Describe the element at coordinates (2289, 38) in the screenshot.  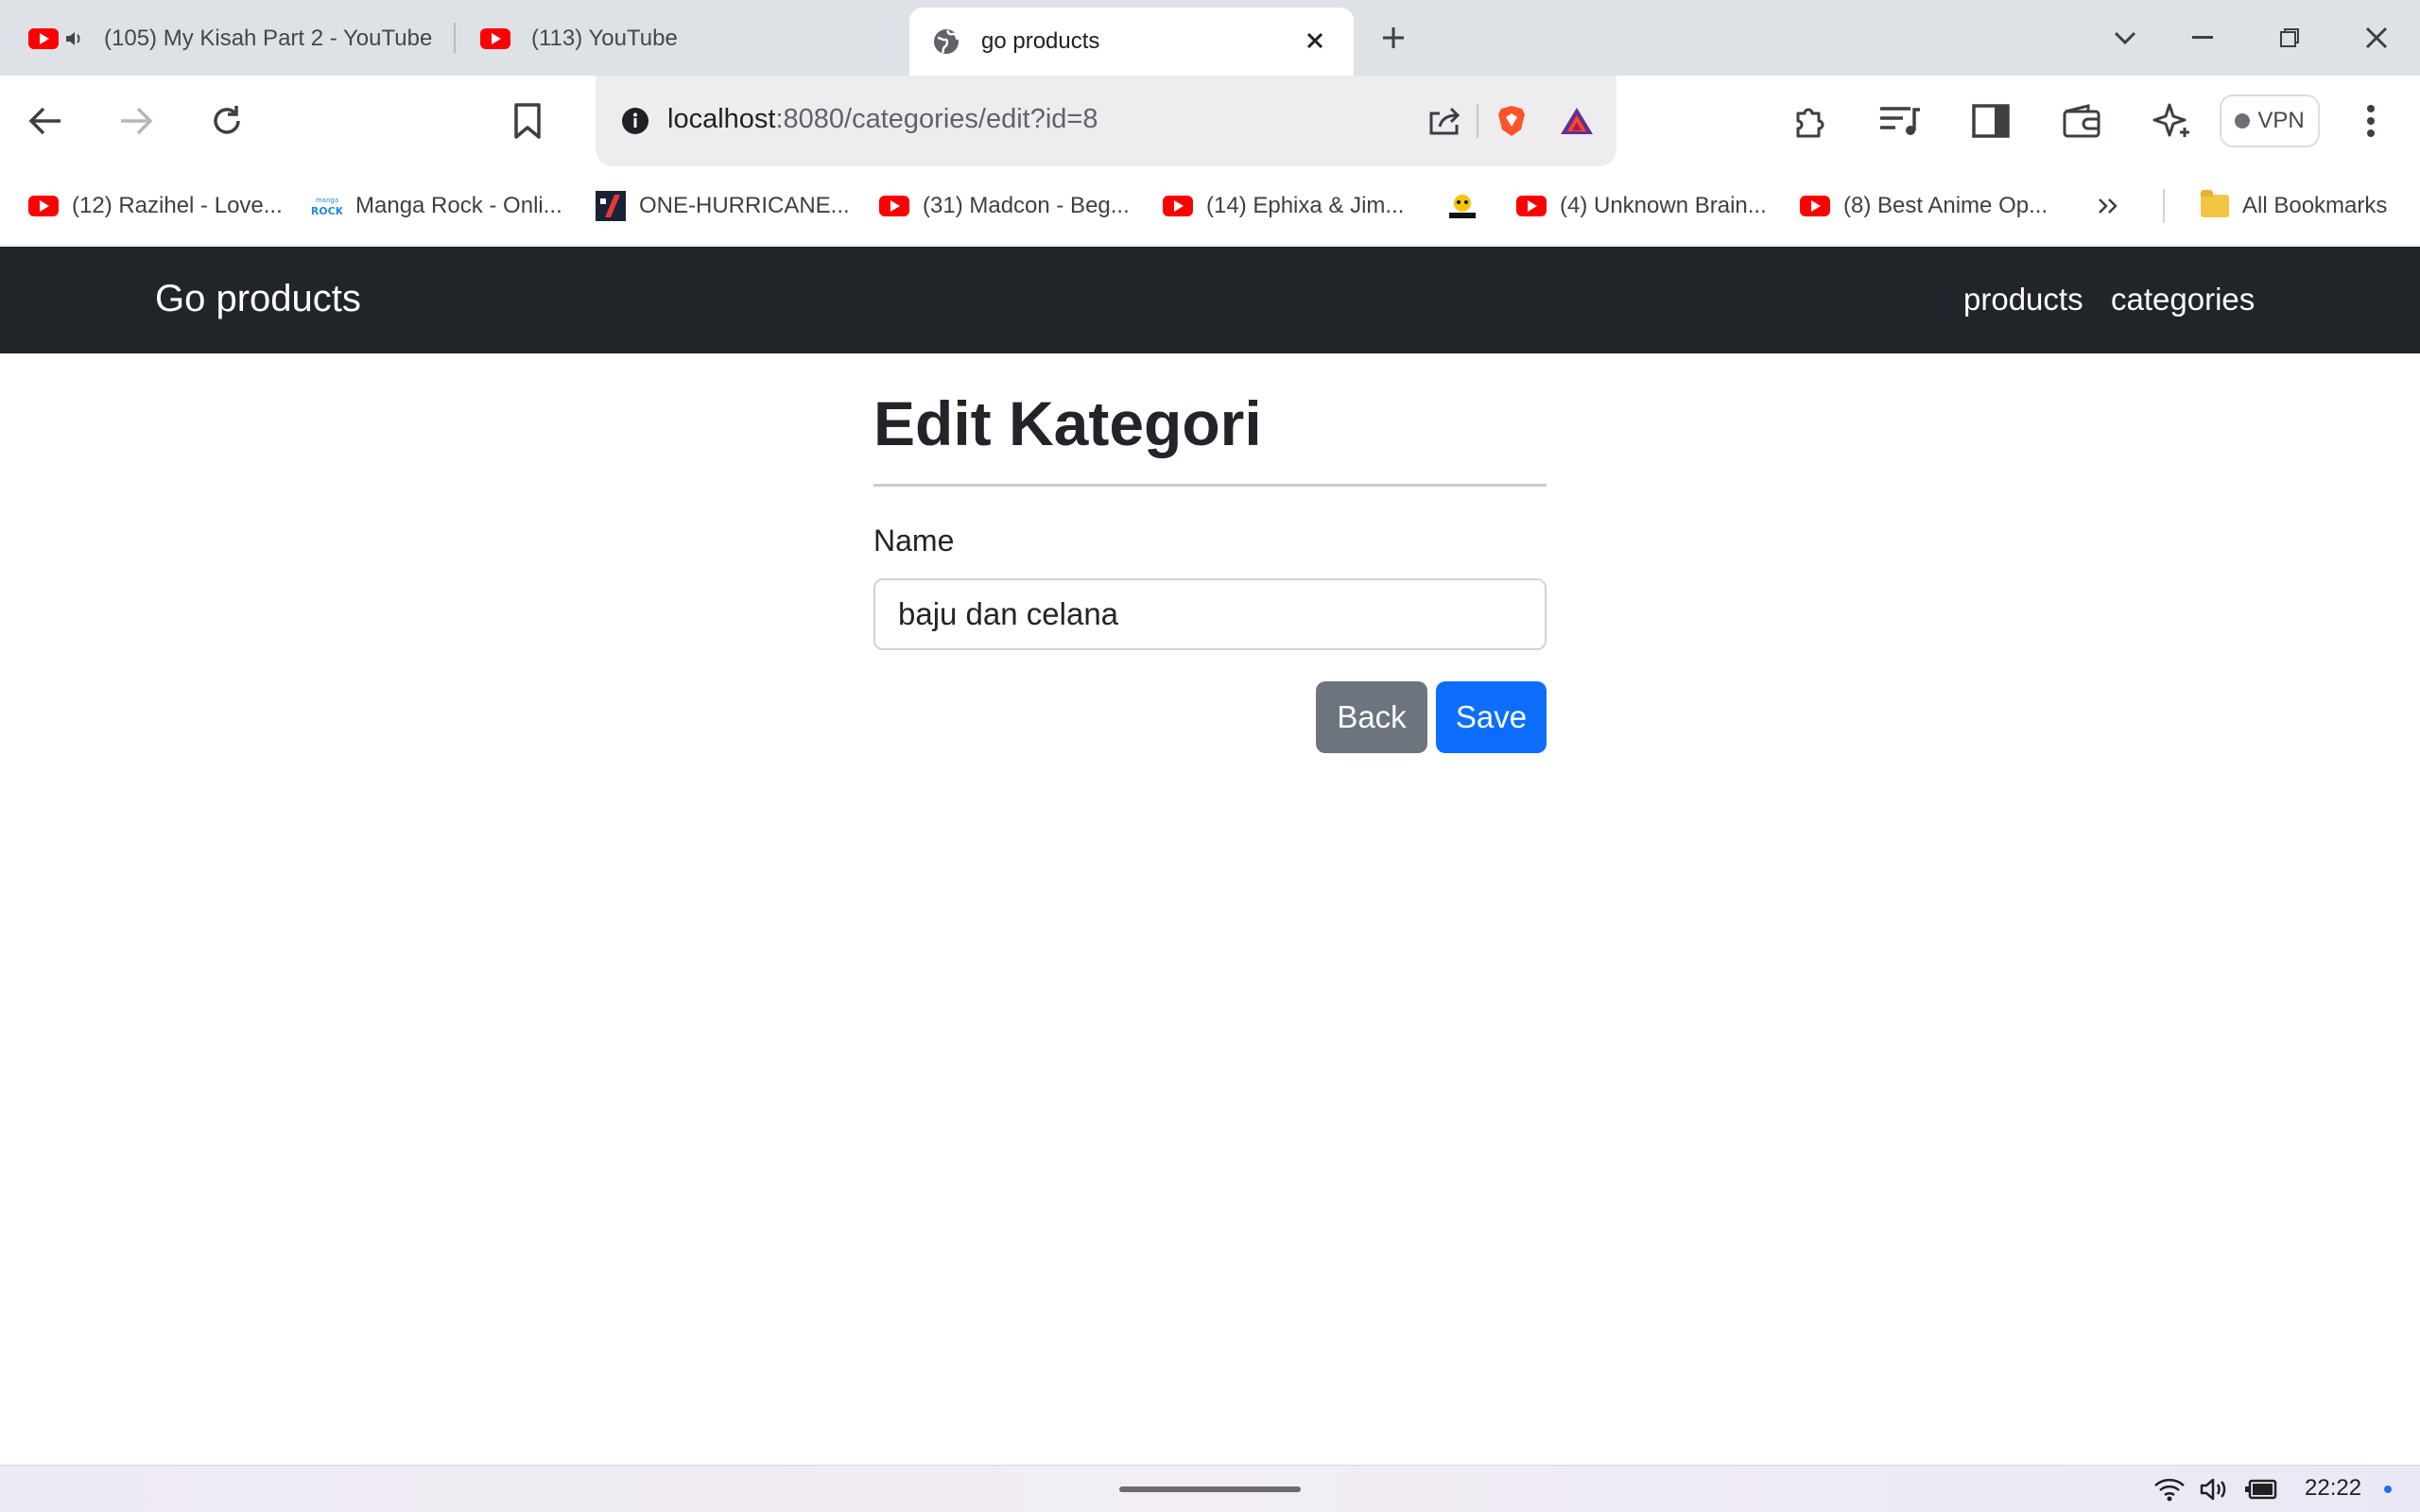
I see `restore-icon` at that location.